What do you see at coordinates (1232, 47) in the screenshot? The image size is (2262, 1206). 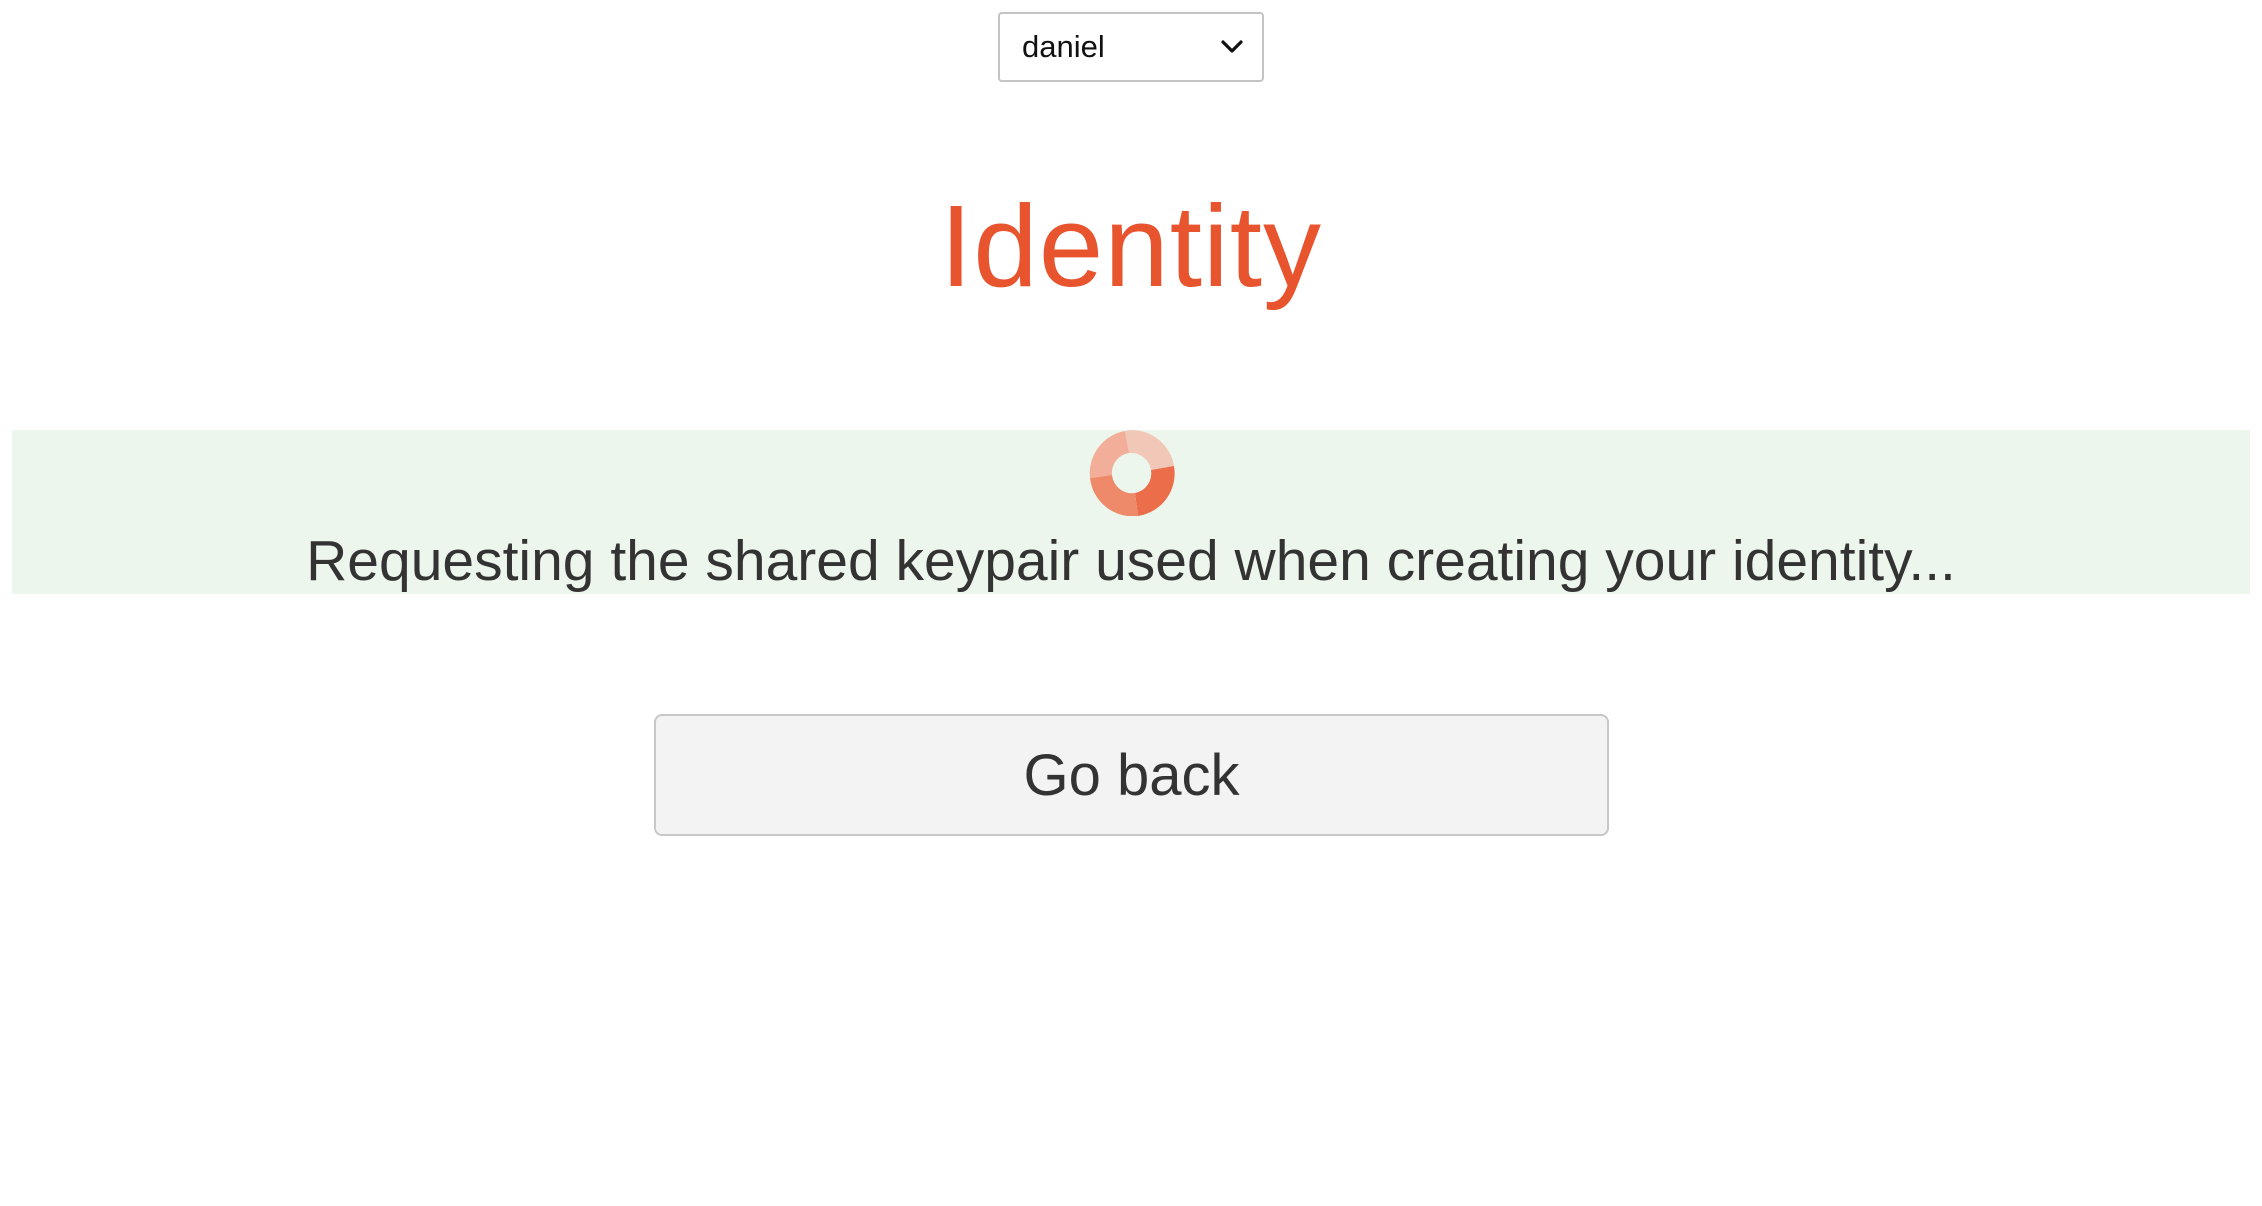 I see `chevron-down-icon` at bounding box center [1232, 47].